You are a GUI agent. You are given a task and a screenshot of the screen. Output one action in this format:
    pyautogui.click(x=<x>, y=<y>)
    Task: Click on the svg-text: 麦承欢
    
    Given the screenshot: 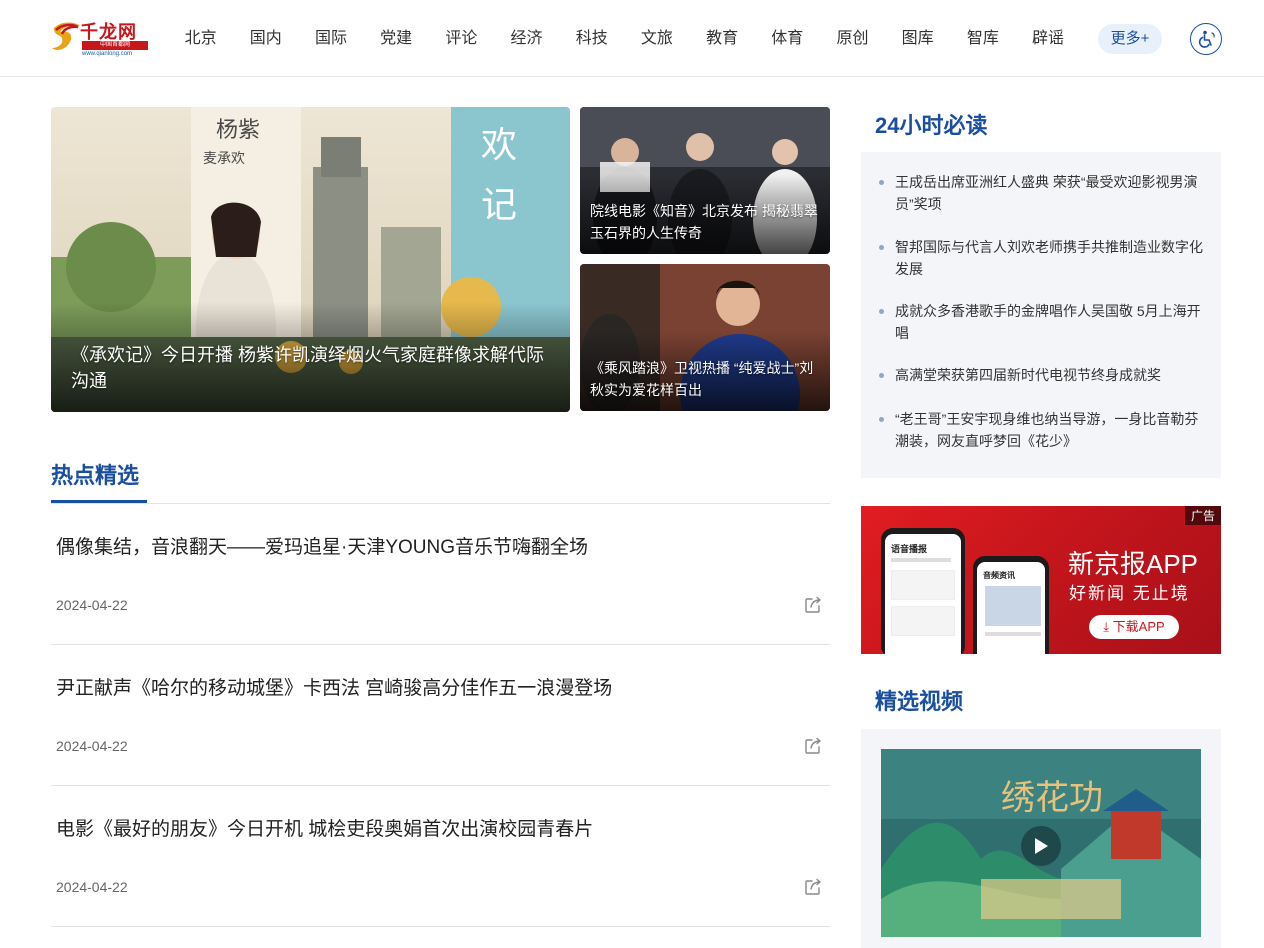 What is the action you would take?
    pyautogui.click(x=224, y=159)
    